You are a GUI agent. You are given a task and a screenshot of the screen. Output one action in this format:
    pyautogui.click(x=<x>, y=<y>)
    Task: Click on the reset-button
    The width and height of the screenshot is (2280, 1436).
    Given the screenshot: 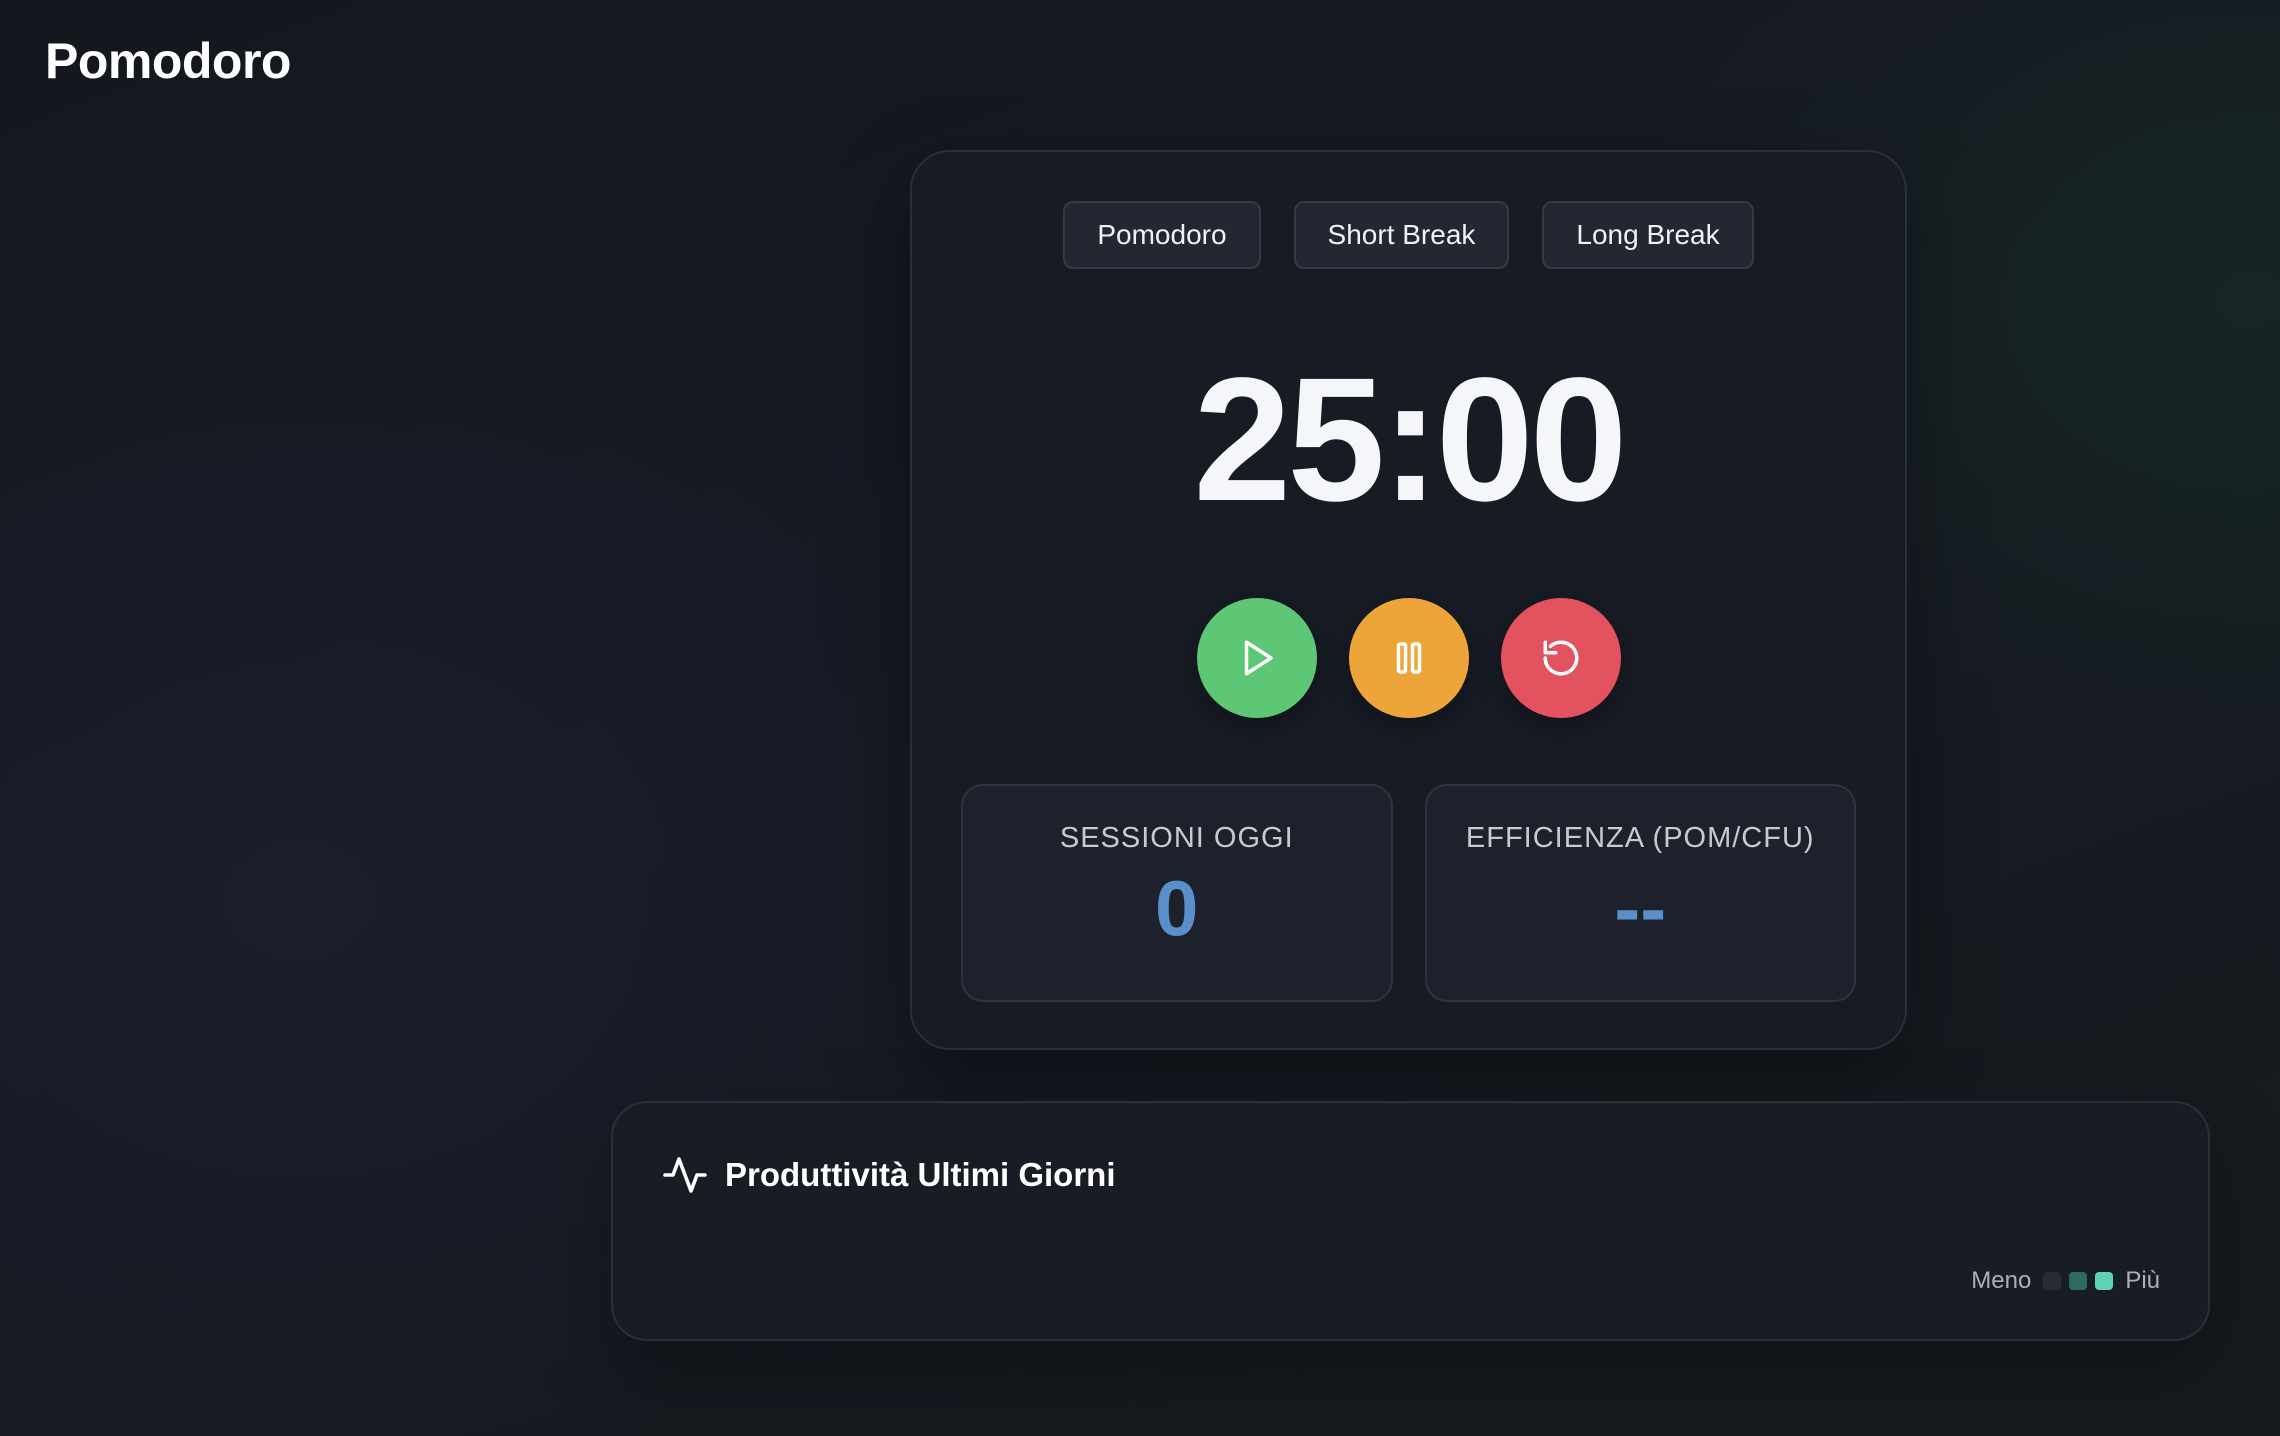 What is the action you would take?
    pyautogui.click(x=1560, y=658)
    